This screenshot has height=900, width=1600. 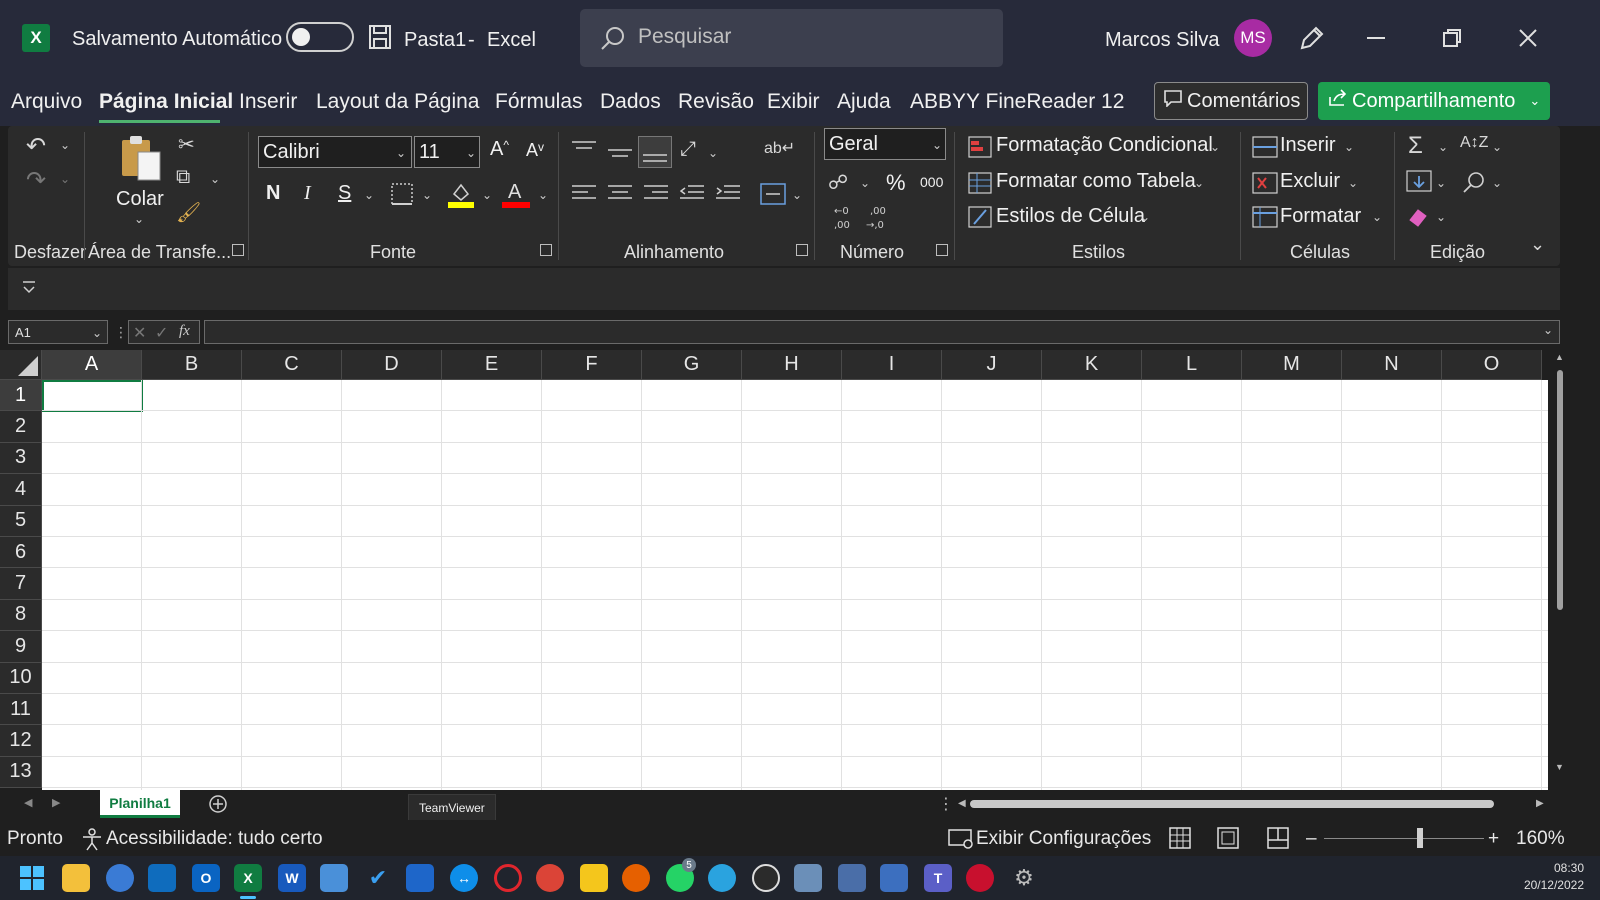 What do you see at coordinates (21, 584) in the screenshot?
I see `row-header: 7` at bounding box center [21, 584].